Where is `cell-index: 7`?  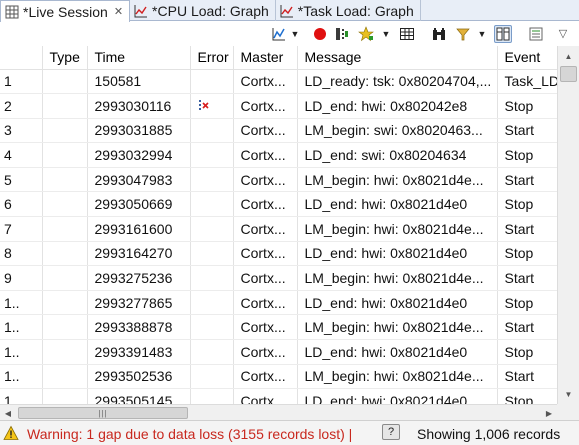
cell-index: 7 is located at coordinates (21, 229).